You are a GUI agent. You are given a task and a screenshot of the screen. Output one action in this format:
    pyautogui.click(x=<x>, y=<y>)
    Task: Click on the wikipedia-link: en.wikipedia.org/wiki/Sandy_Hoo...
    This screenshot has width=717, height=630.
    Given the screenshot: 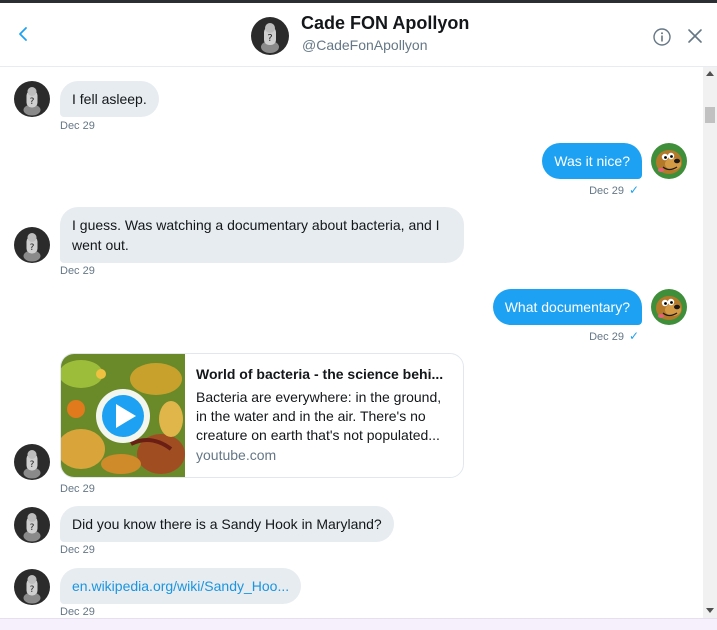 What is the action you would take?
    pyautogui.click(x=180, y=586)
    